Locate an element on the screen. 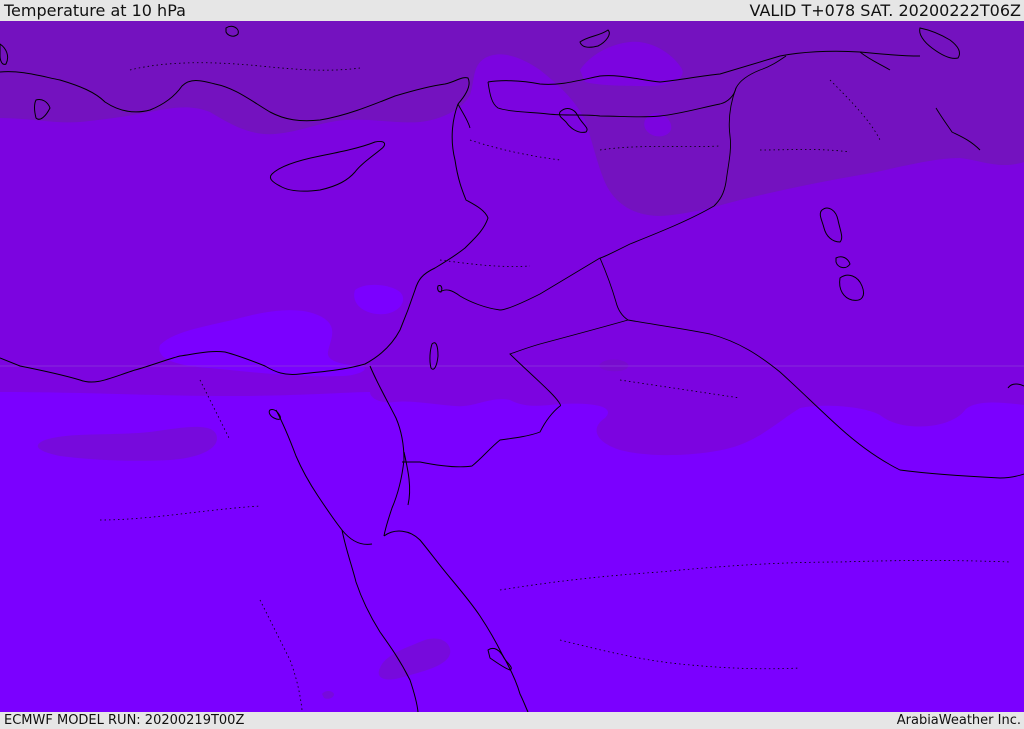 The width and height of the screenshot is (1024, 729). credit-label: ArabiaWeather Inc. is located at coordinates (958, 720).